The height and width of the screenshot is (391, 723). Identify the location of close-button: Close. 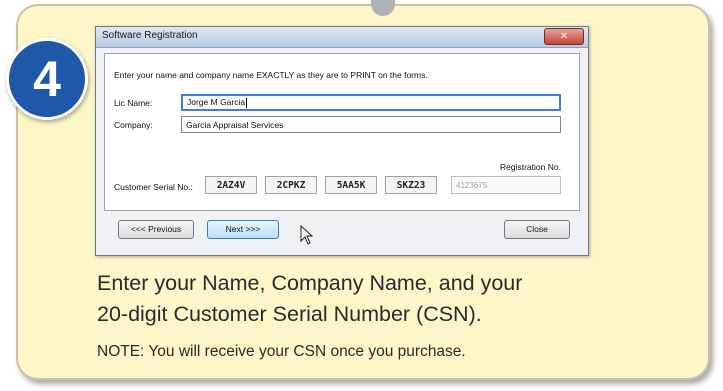
(537, 229).